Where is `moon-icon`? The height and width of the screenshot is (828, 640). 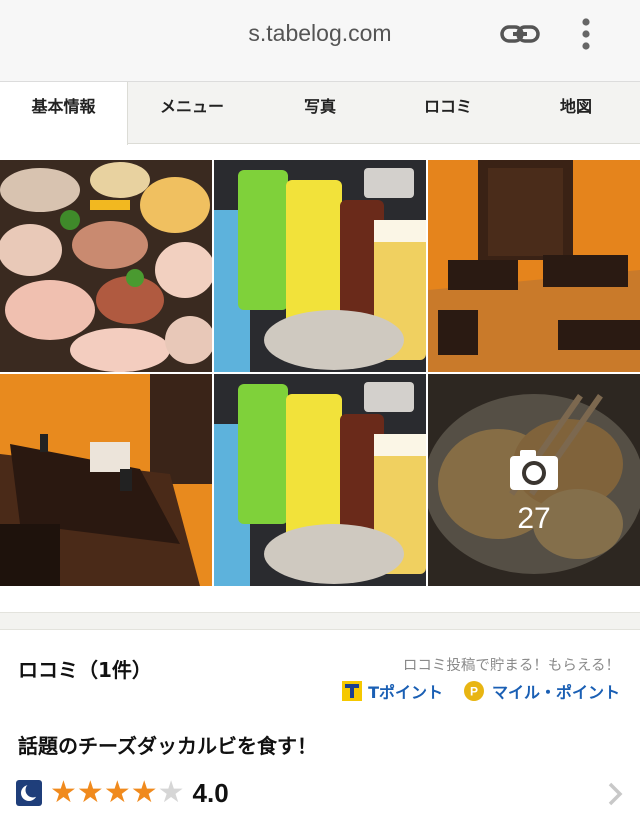
moon-icon is located at coordinates (29, 793).